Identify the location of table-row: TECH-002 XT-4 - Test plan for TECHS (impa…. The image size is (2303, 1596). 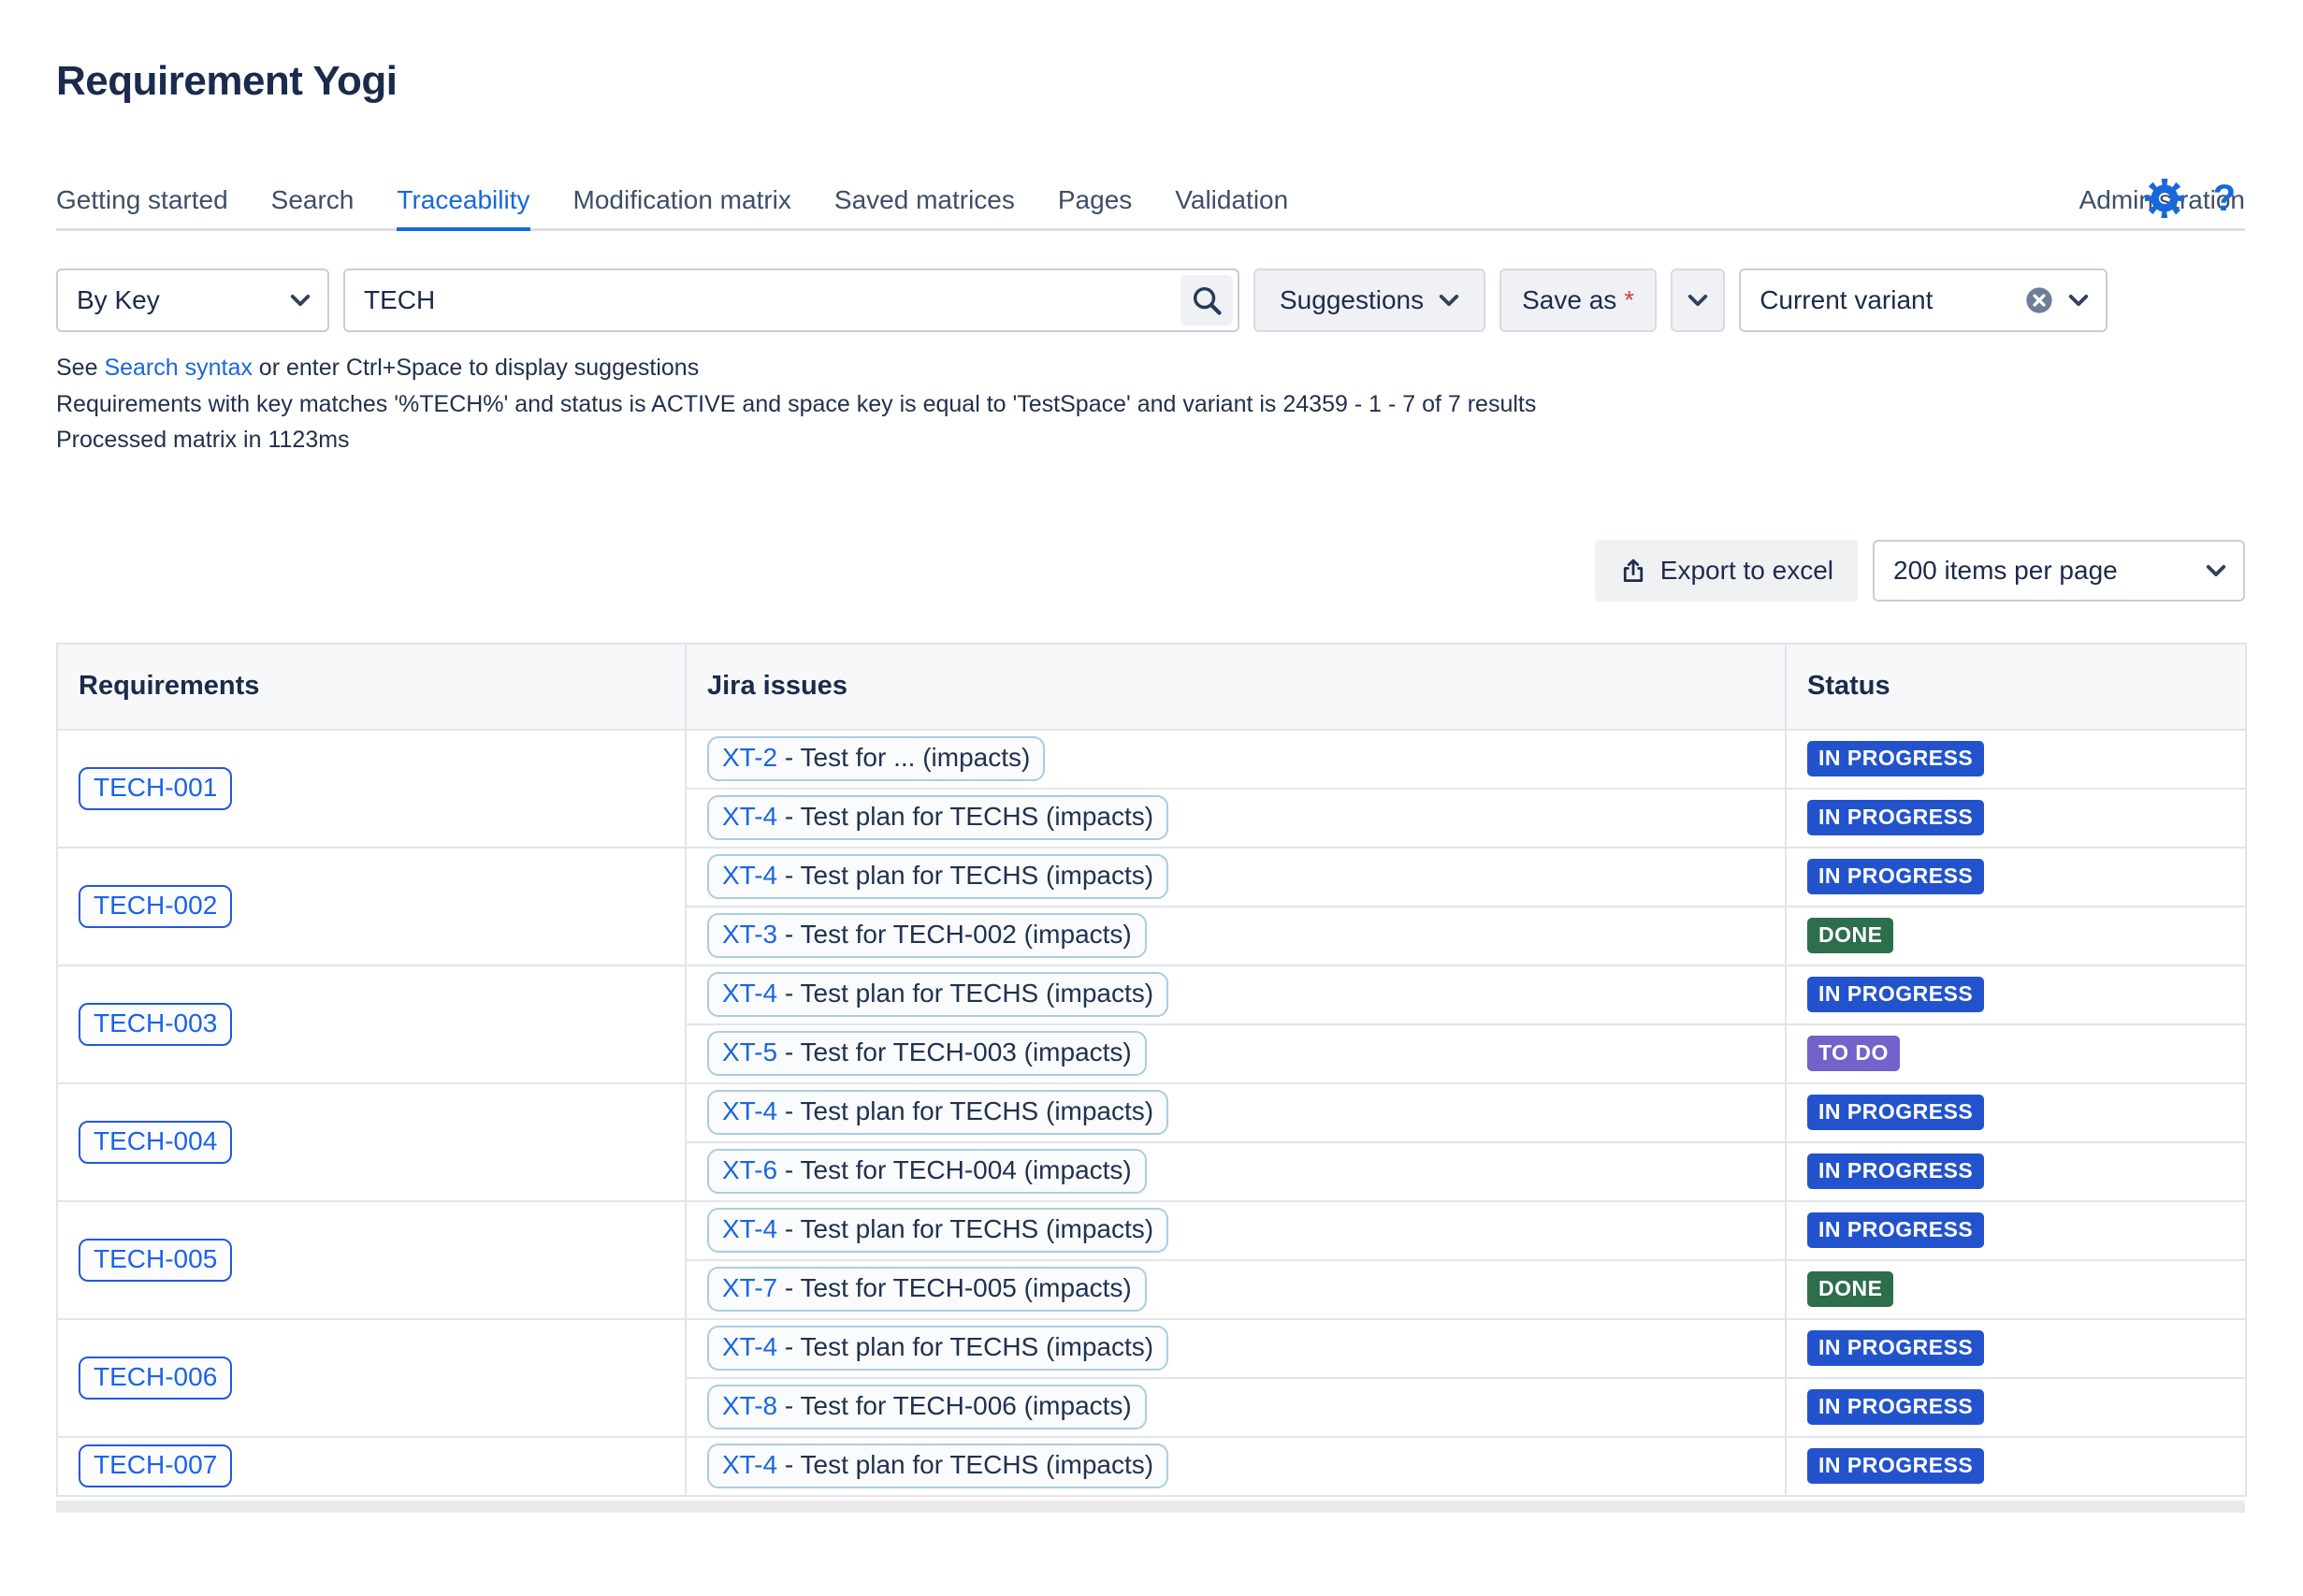
(1151, 906).